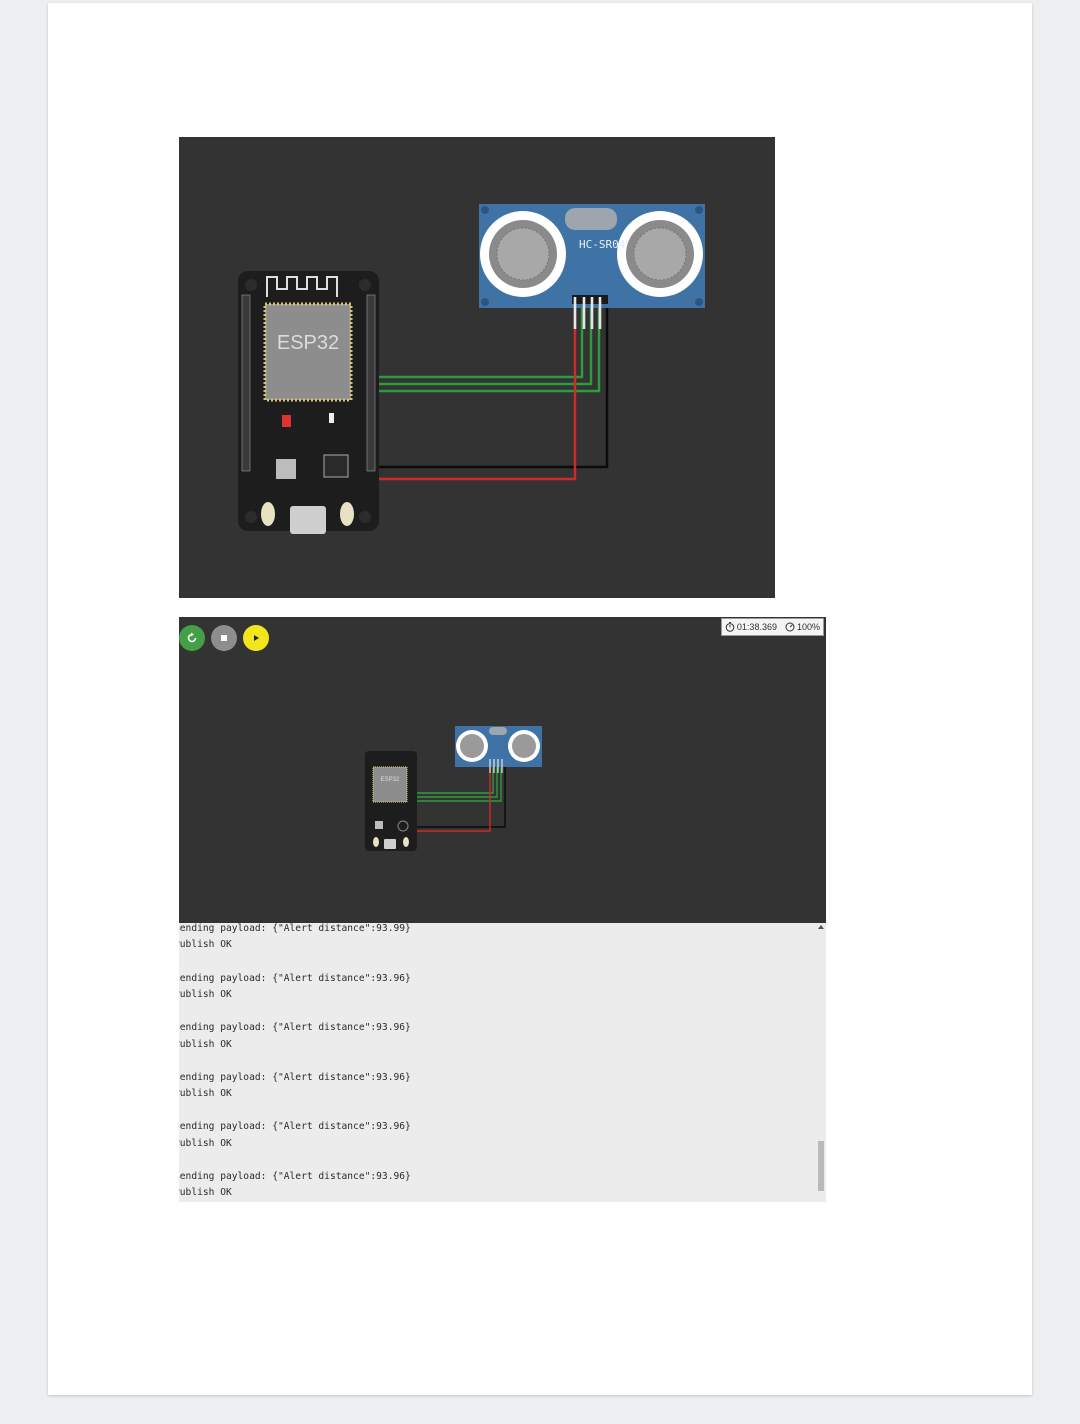 This screenshot has width=1080, height=1424. What do you see at coordinates (494, 387) in the screenshot?
I see `wire-black` at bounding box center [494, 387].